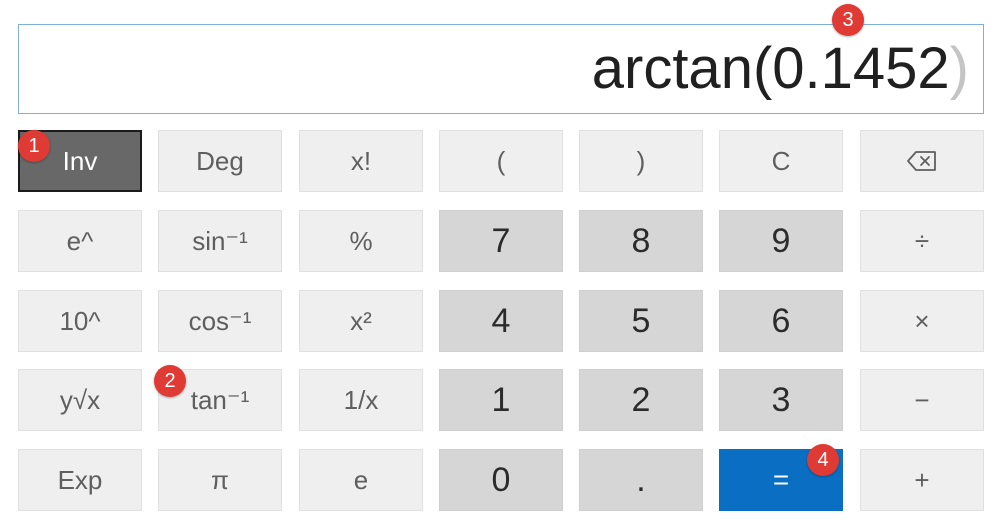 This screenshot has height=528, width=1000. I want to click on deg-label: Deg, so click(220, 160).